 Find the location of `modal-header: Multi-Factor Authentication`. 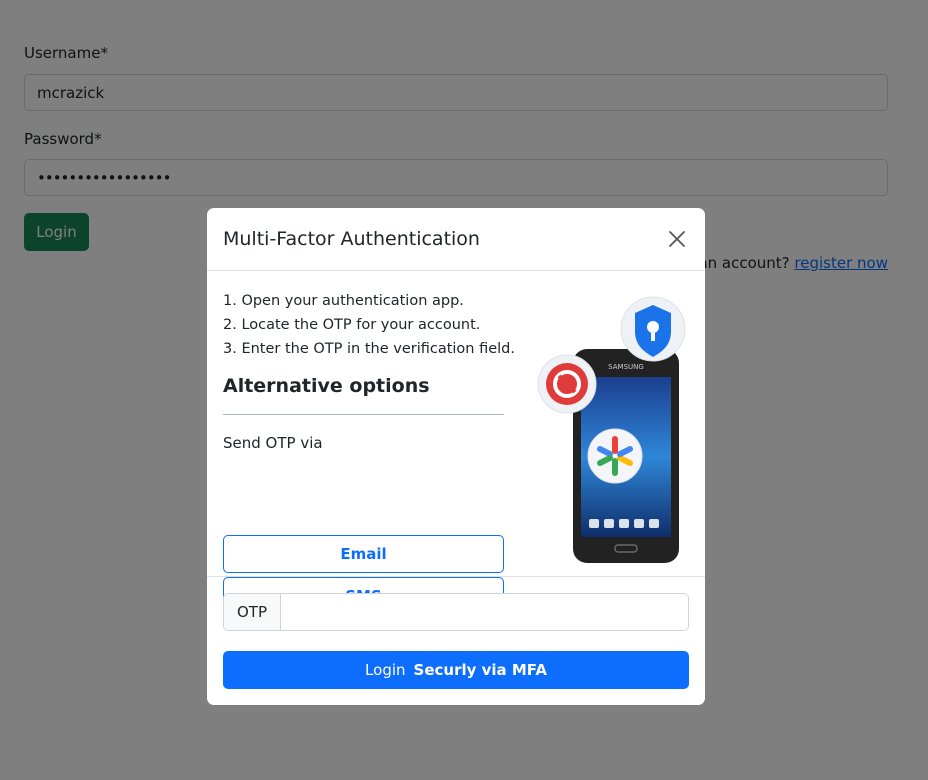

modal-header: Multi-Factor Authentication is located at coordinates (456, 239).